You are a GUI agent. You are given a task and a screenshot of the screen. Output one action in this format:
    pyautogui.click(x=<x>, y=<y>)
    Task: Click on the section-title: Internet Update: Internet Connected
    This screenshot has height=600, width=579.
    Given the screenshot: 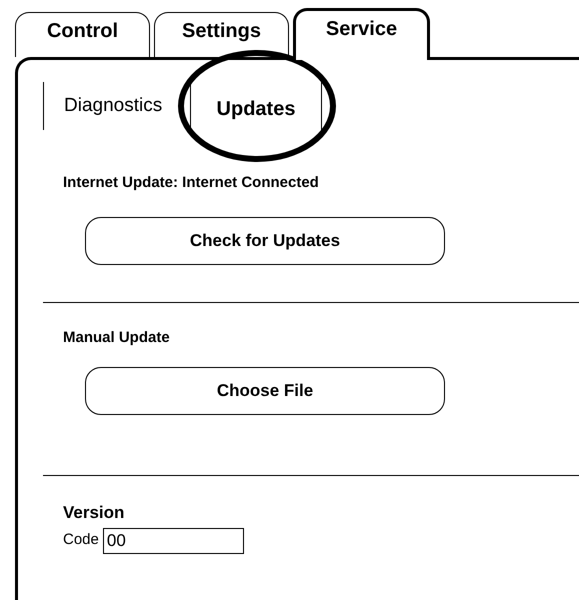 What is the action you would take?
    pyautogui.click(x=191, y=183)
    